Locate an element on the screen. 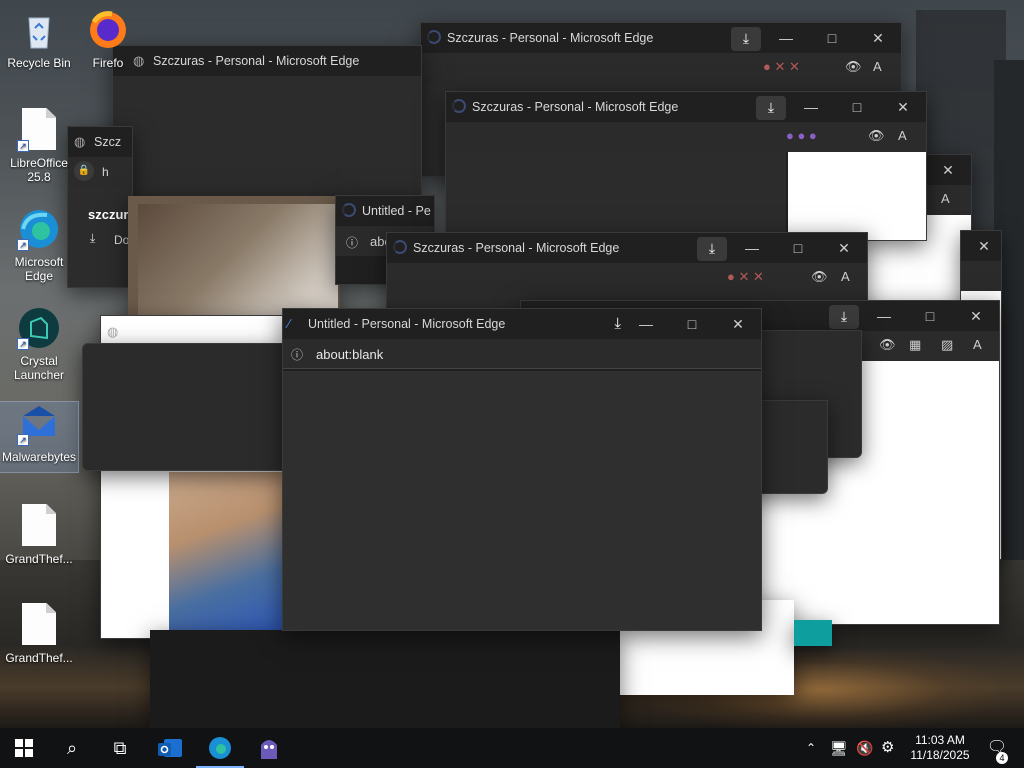 Image resolution: width=1024 pixels, height=768 pixels. clock-time: 11:03 AM is located at coordinates (940, 740).